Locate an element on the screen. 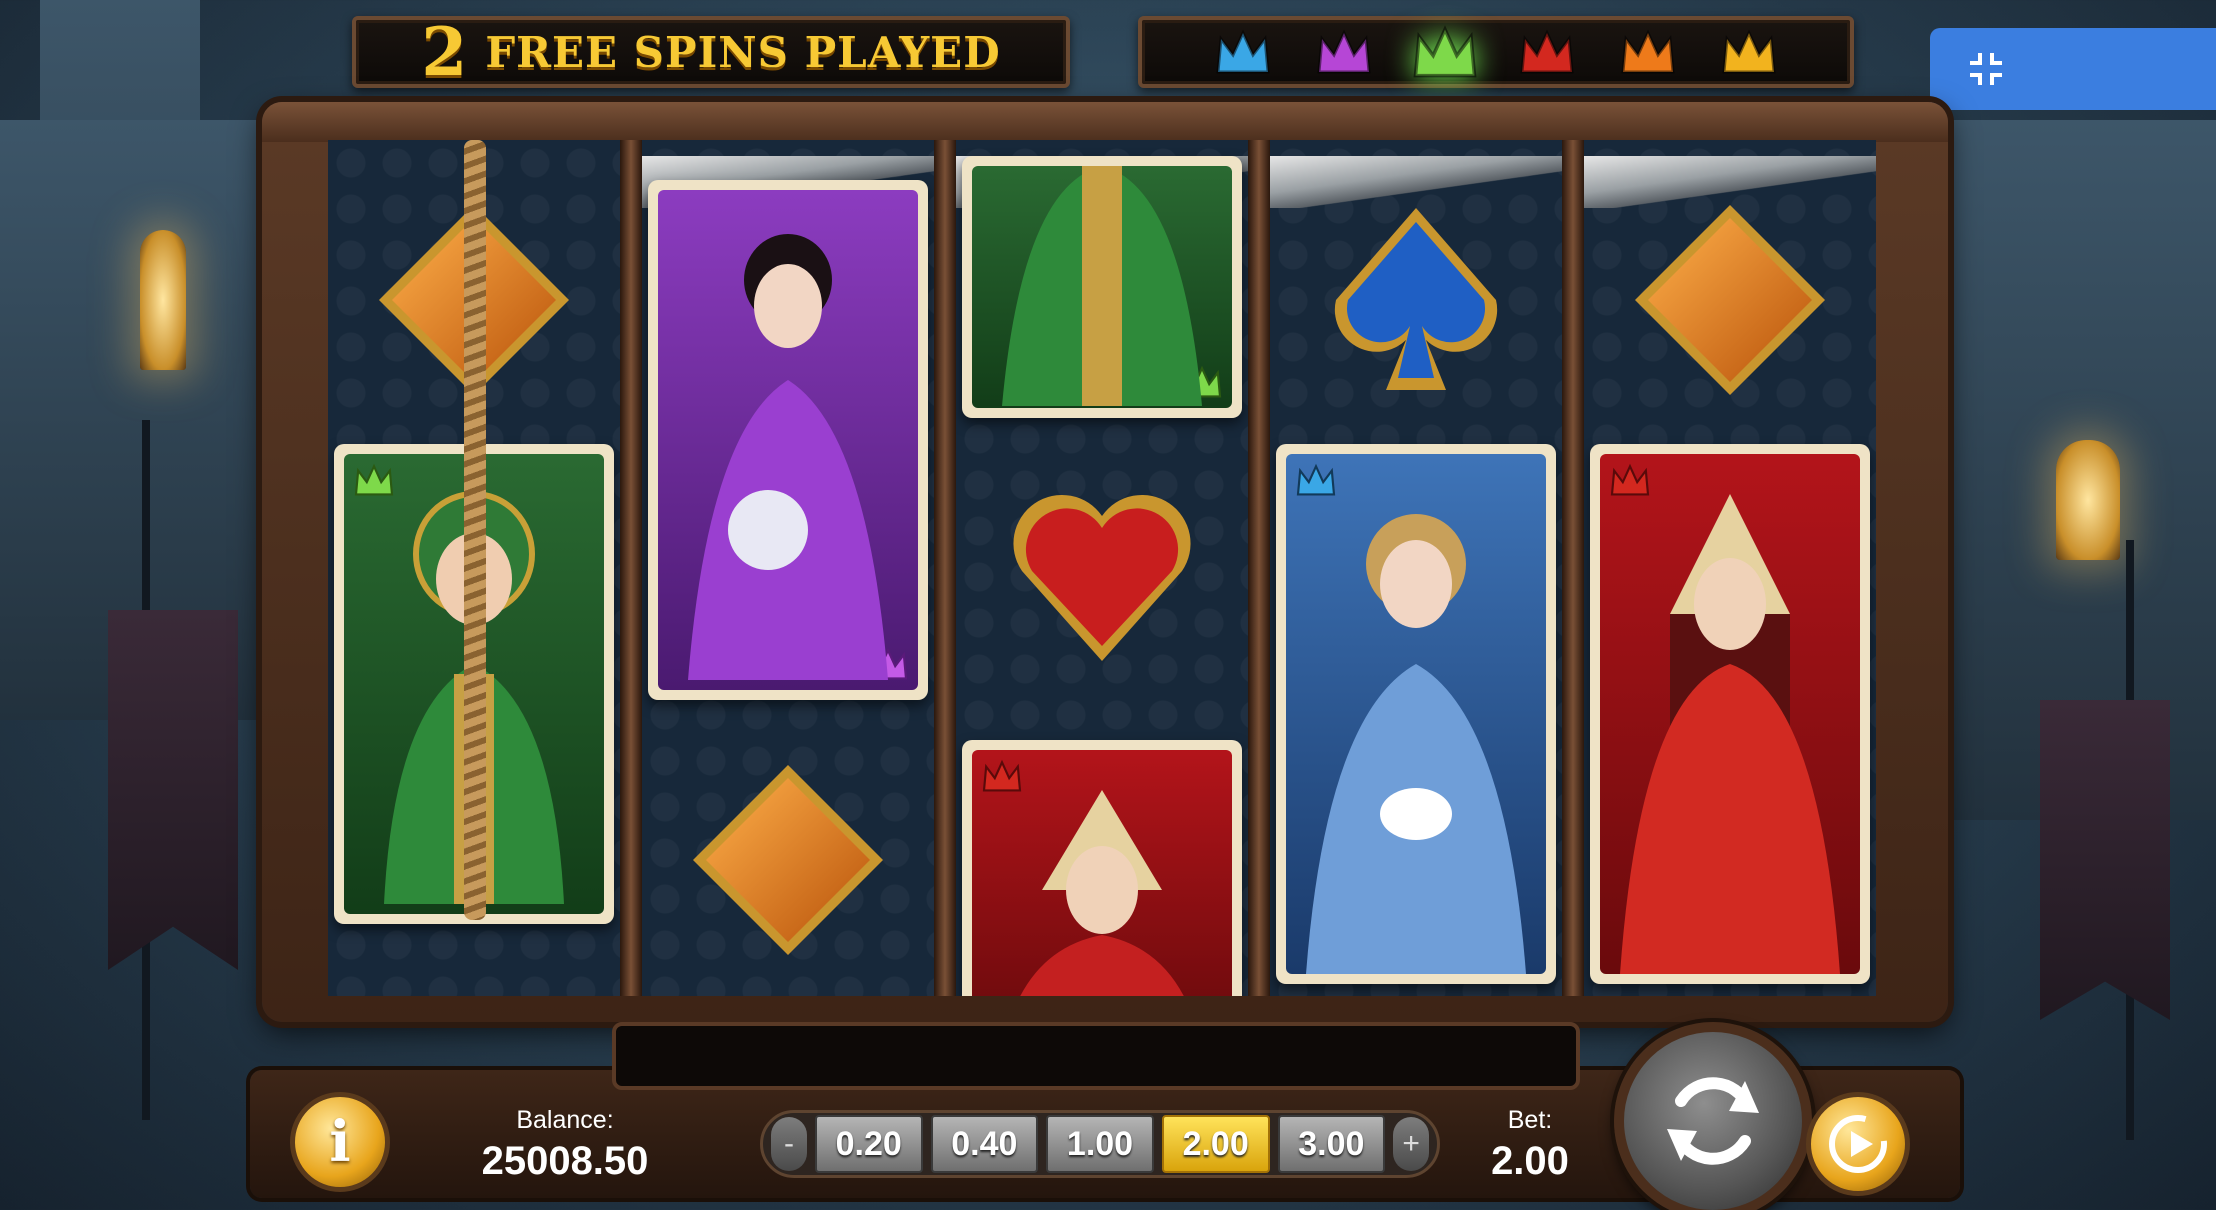  red-crown-icon is located at coordinates (1546, 51).